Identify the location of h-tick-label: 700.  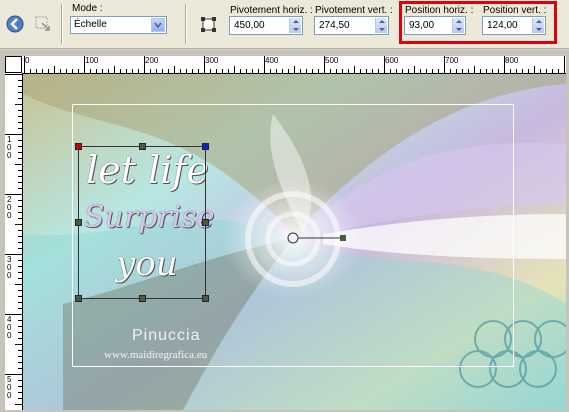
(452, 60).